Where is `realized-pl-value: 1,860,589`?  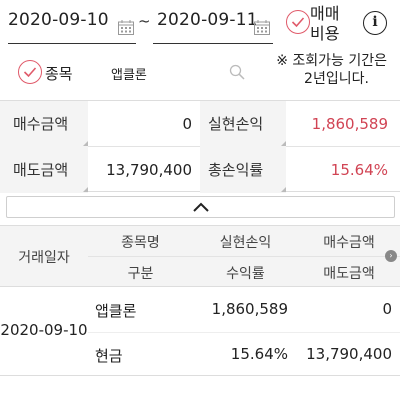 realized-pl-value: 1,860,589 is located at coordinates (349, 124).